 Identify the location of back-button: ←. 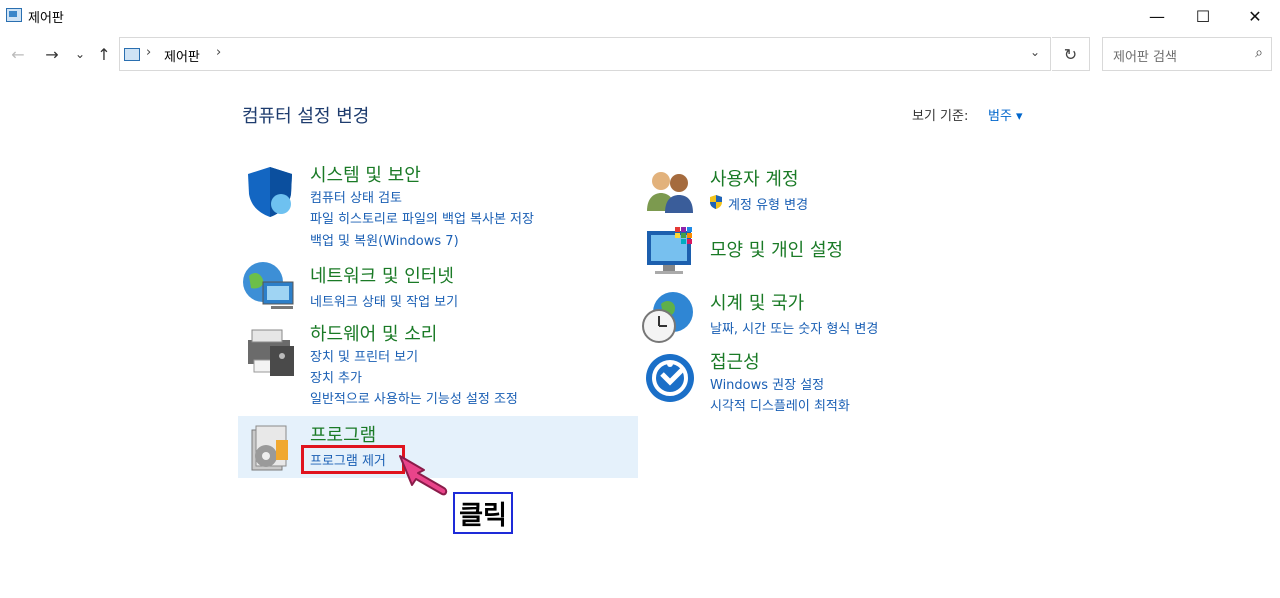
(18, 54).